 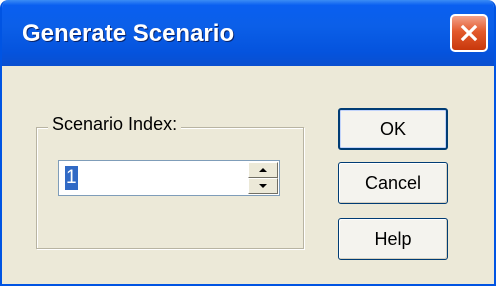 I want to click on close-icon, so click(x=469, y=33).